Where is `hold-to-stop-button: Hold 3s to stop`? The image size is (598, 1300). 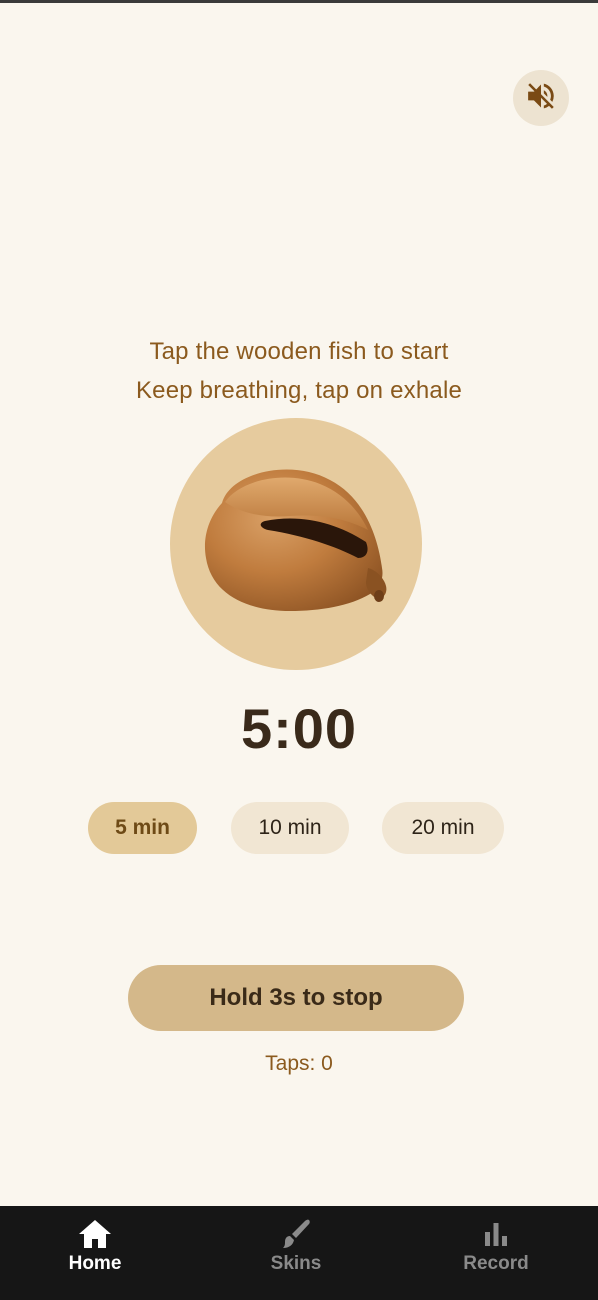
hold-to-stop-button: Hold 3s to stop is located at coordinates (296, 998).